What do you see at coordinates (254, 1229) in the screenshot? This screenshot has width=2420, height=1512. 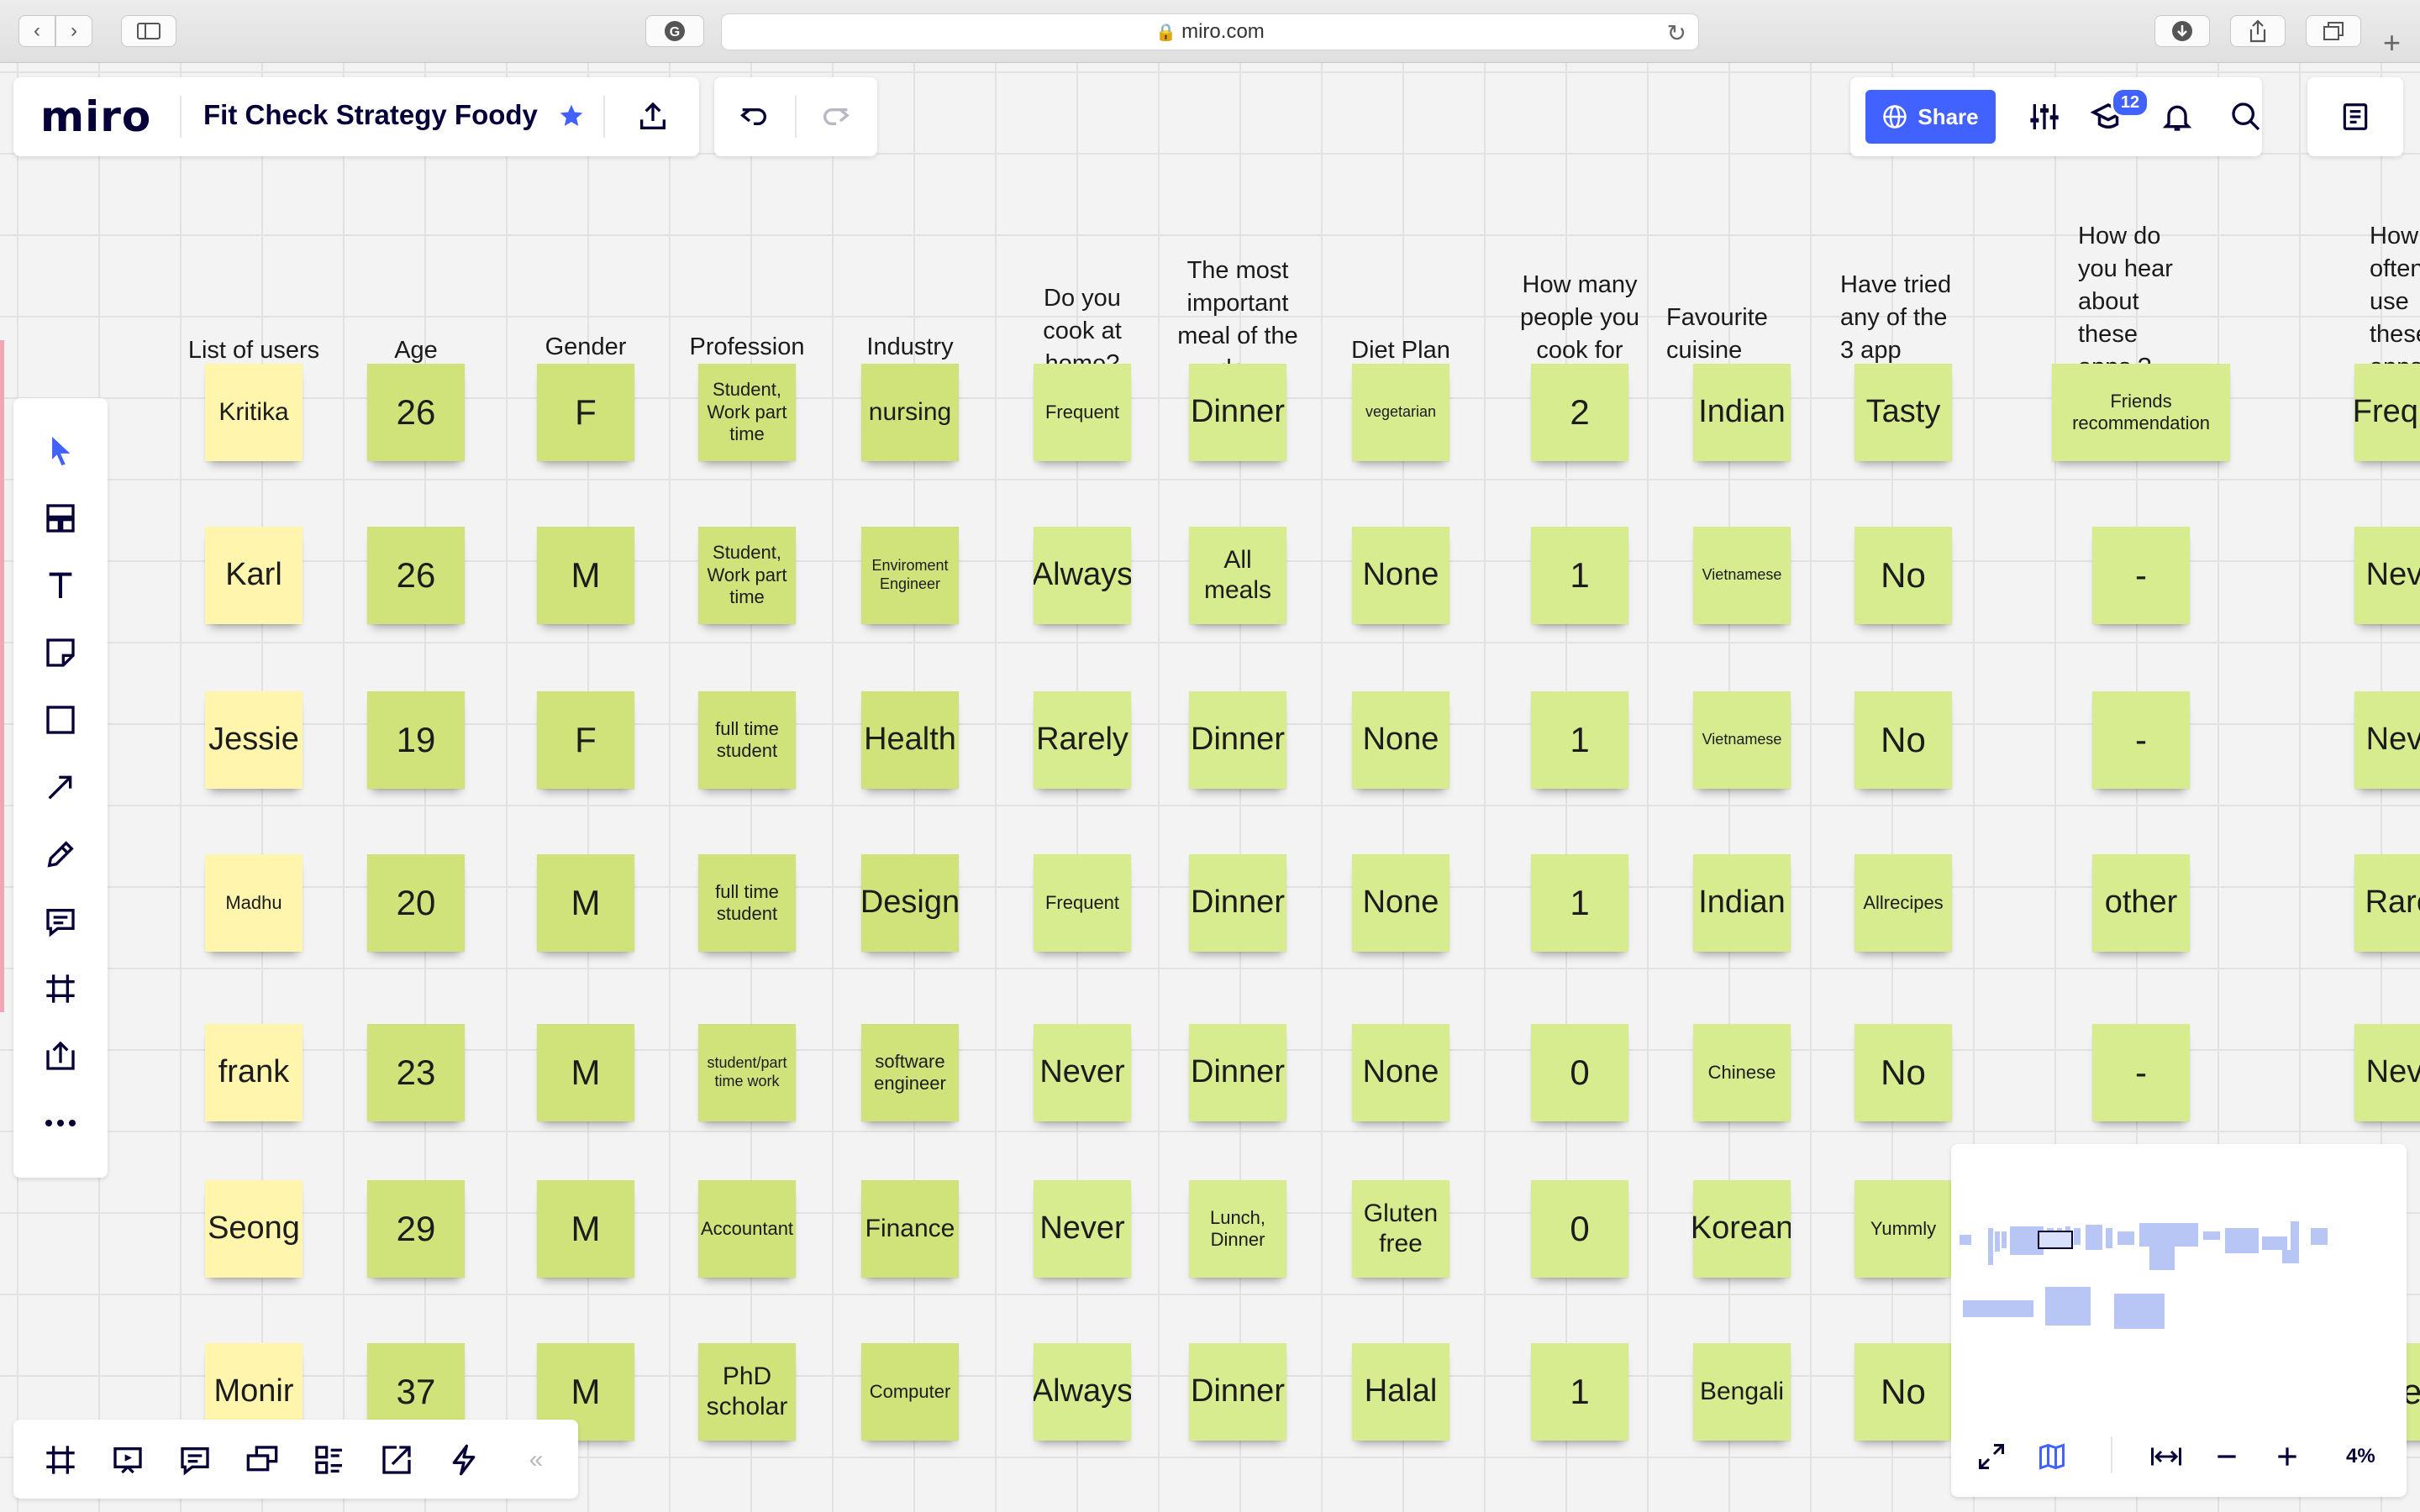 I see `user-name-note: Seong` at bounding box center [254, 1229].